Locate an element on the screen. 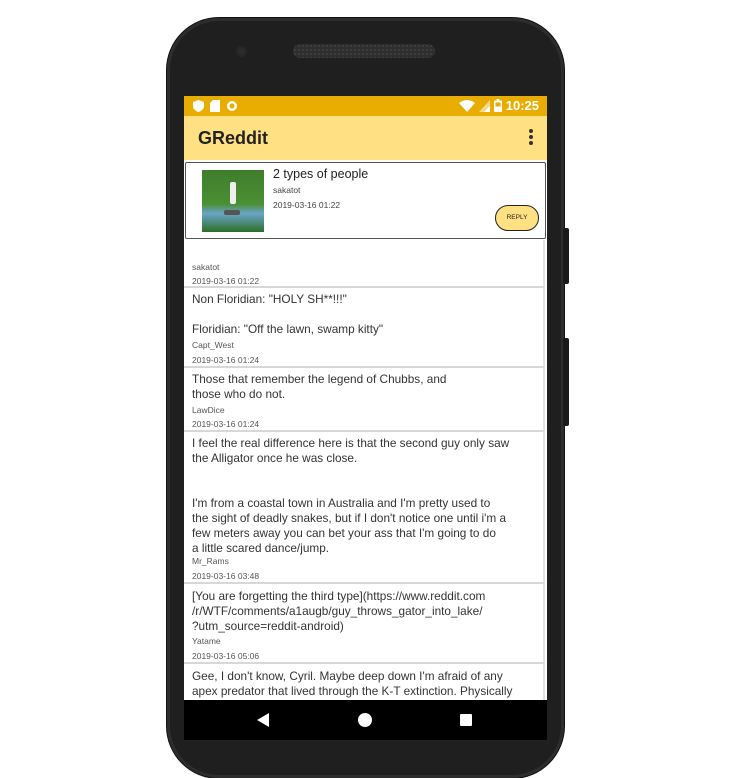  app-title: GReddit is located at coordinates (233, 138).